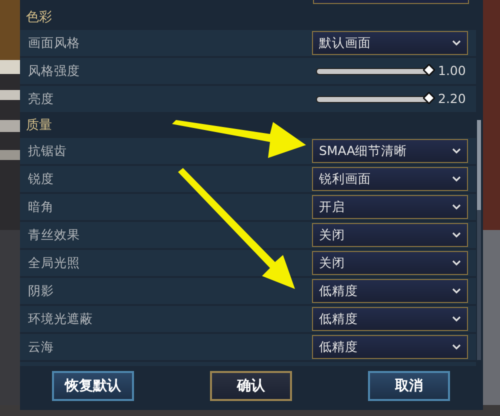 Image resolution: width=500 pixels, height=416 pixels. Describe the element at coordinates (390, 207) in the screenshot. I see `dropdown: 开启` at that location.